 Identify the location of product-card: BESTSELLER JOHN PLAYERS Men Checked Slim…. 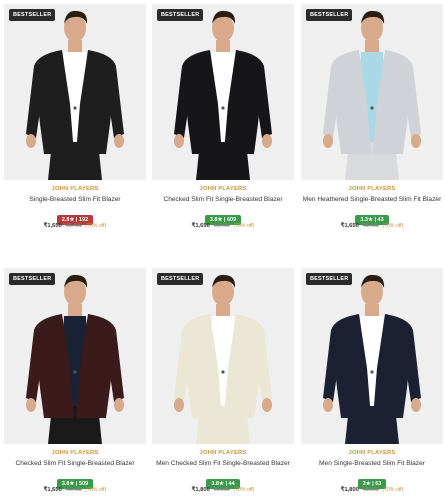
(223, 380).